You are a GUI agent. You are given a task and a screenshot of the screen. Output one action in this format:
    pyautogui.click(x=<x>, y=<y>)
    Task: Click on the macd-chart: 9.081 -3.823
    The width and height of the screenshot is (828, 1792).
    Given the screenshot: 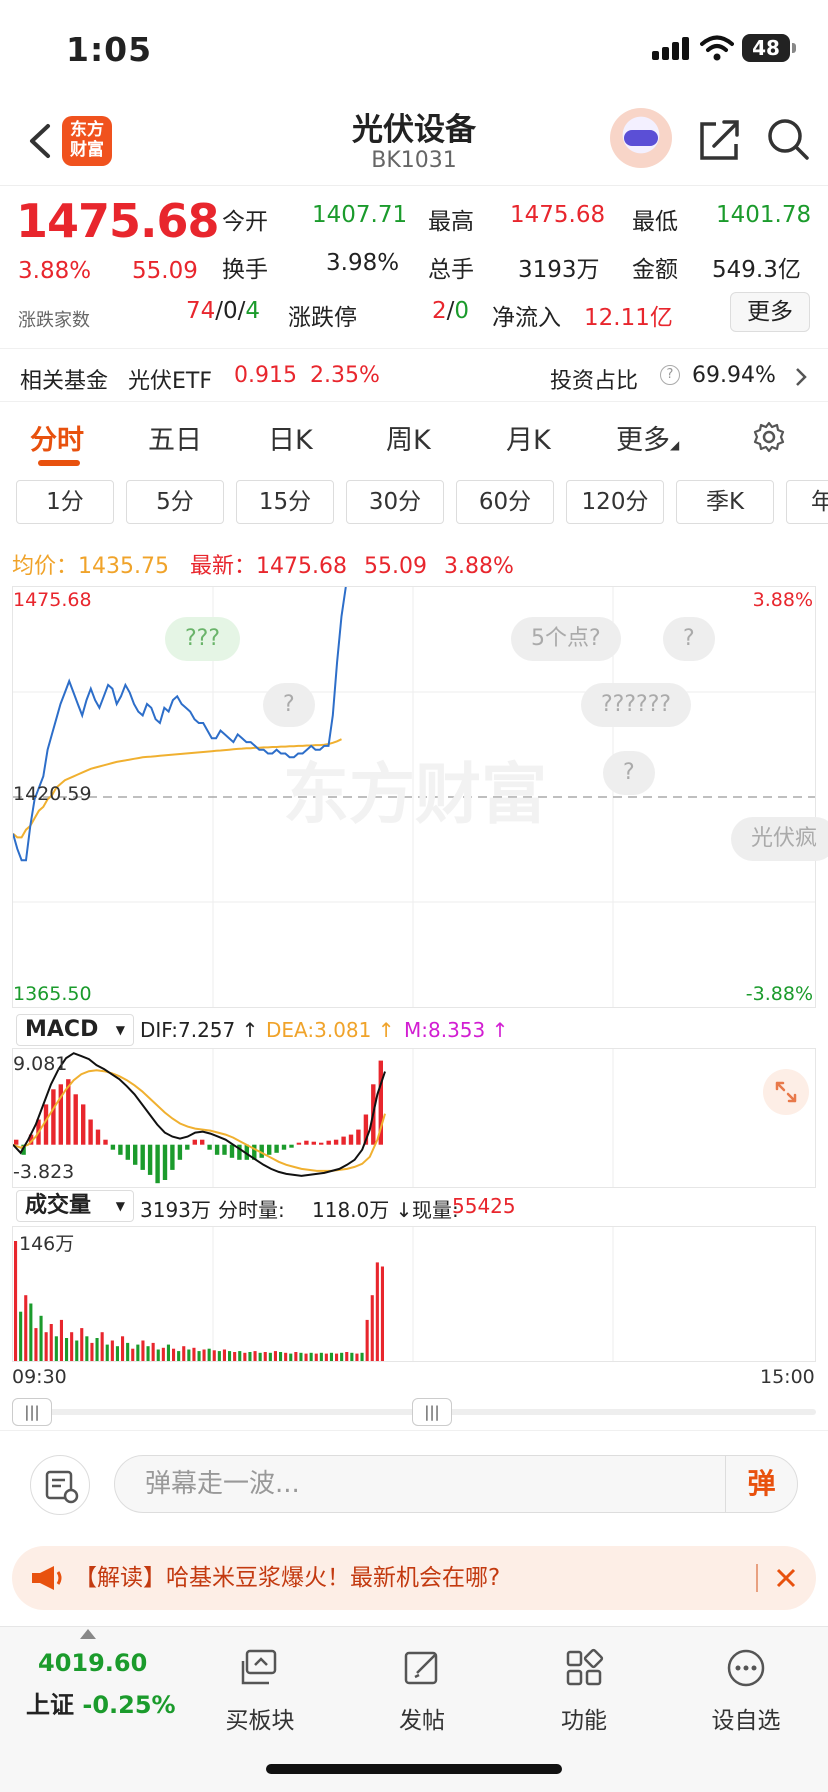 What is the action you would take?
    pyautogui.click(x=414, y=1118)
    